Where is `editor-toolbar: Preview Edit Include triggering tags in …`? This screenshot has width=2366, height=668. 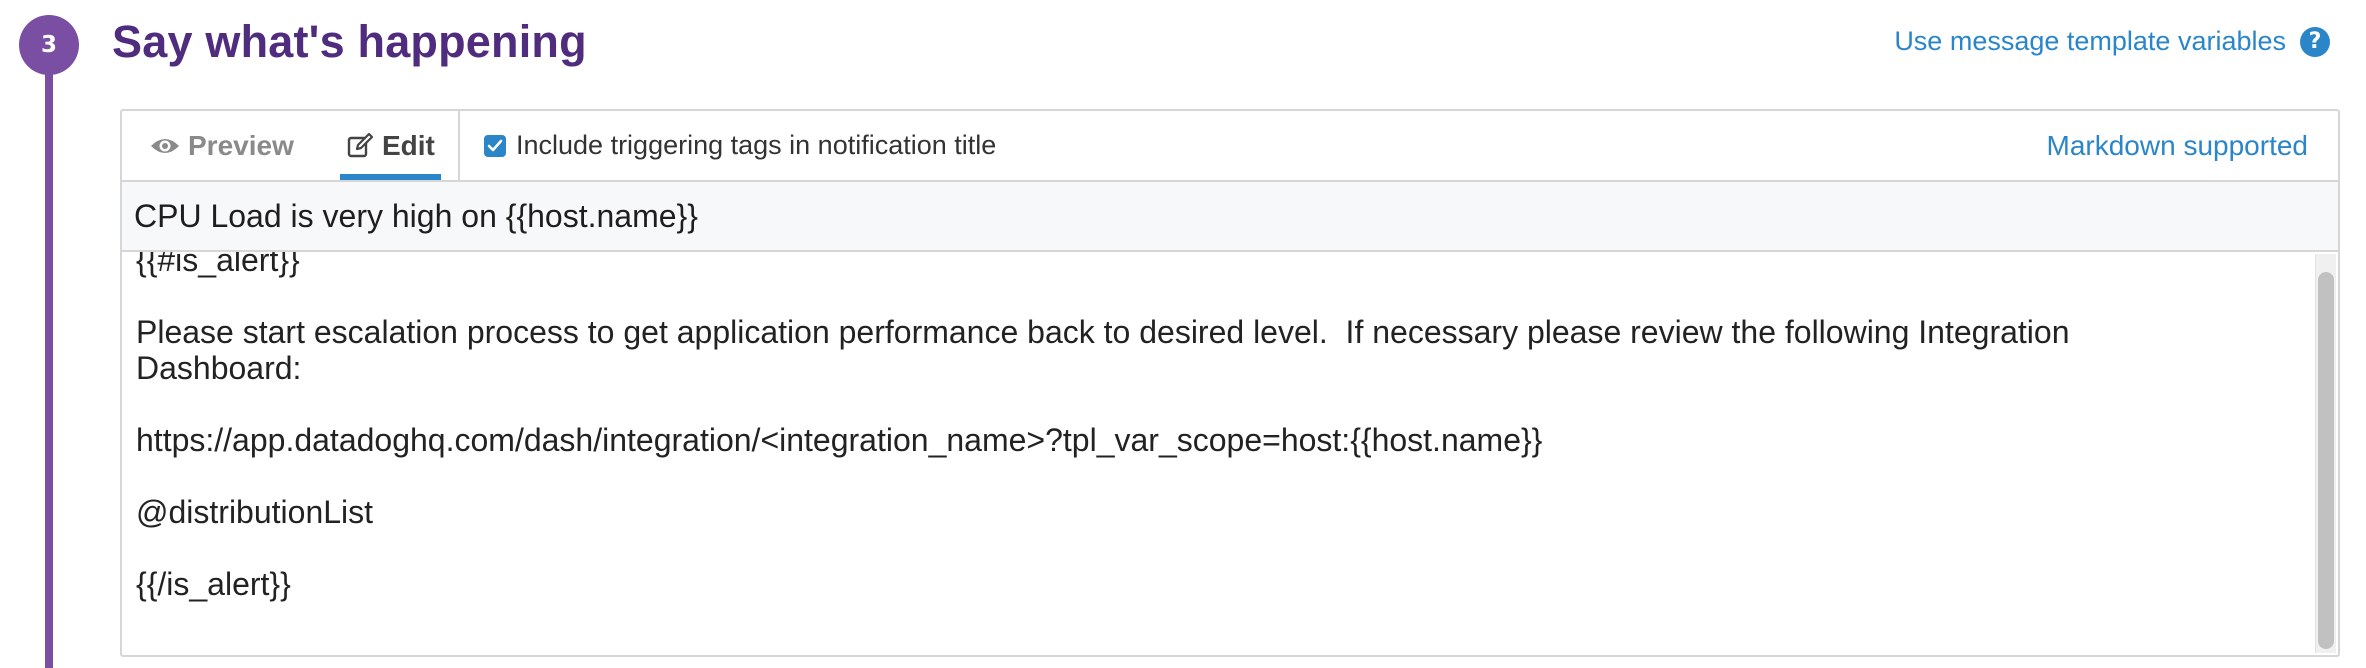 editor-toolbar: Preview Edit Include triggering tags in … is located at coordinates (1230, 146).